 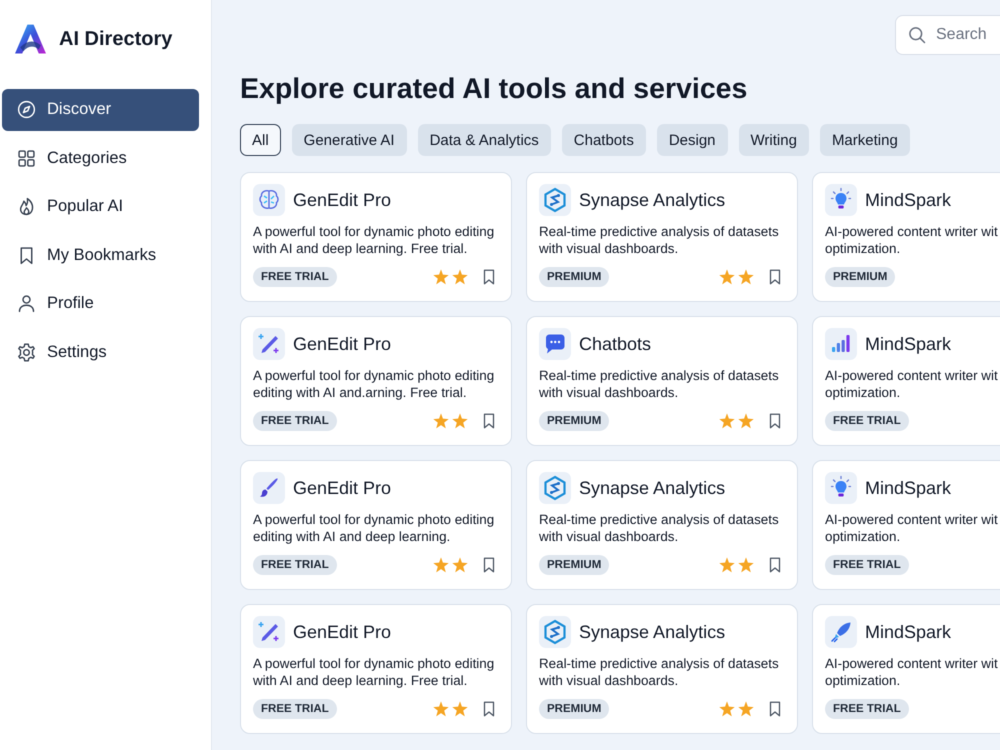 What do you see at coordinates (100, 109) in the screenshot?
I see `nav-item: Discover` at bounding box center [100, 109].